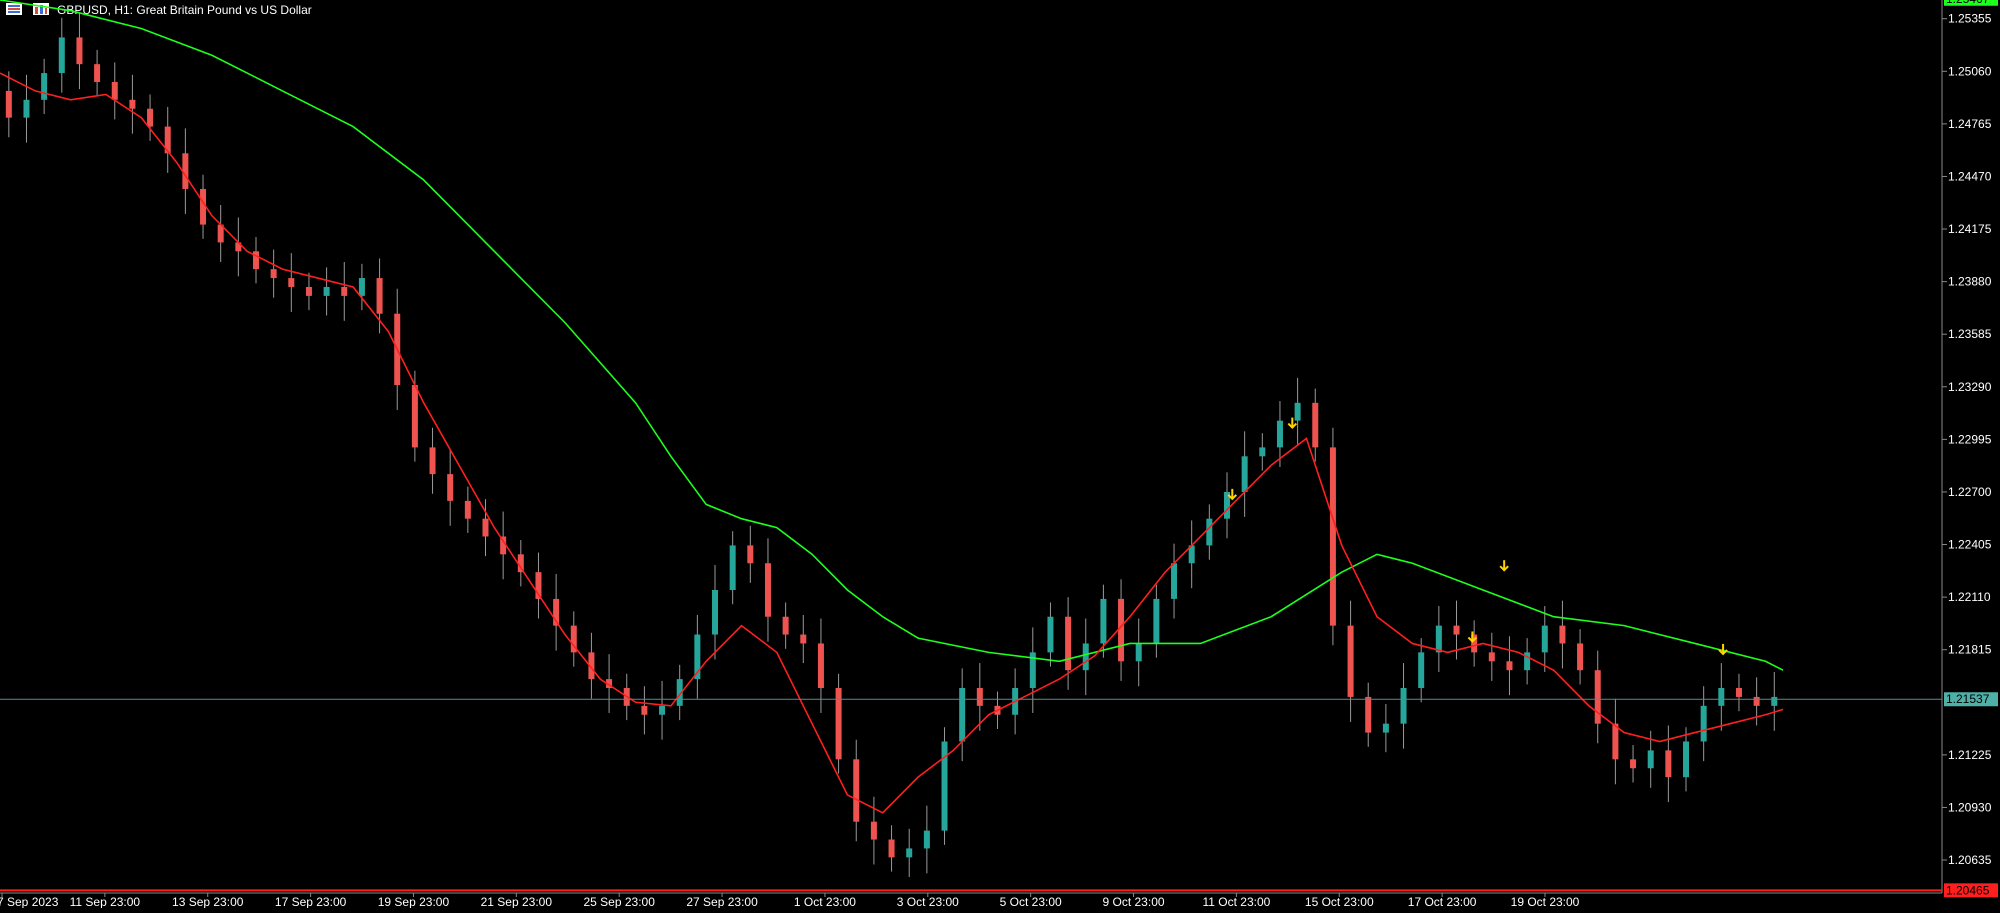 This screenshot has width=2000, height=913. I want to click on y-tick-label: 1.20930, so click(1970, 807).